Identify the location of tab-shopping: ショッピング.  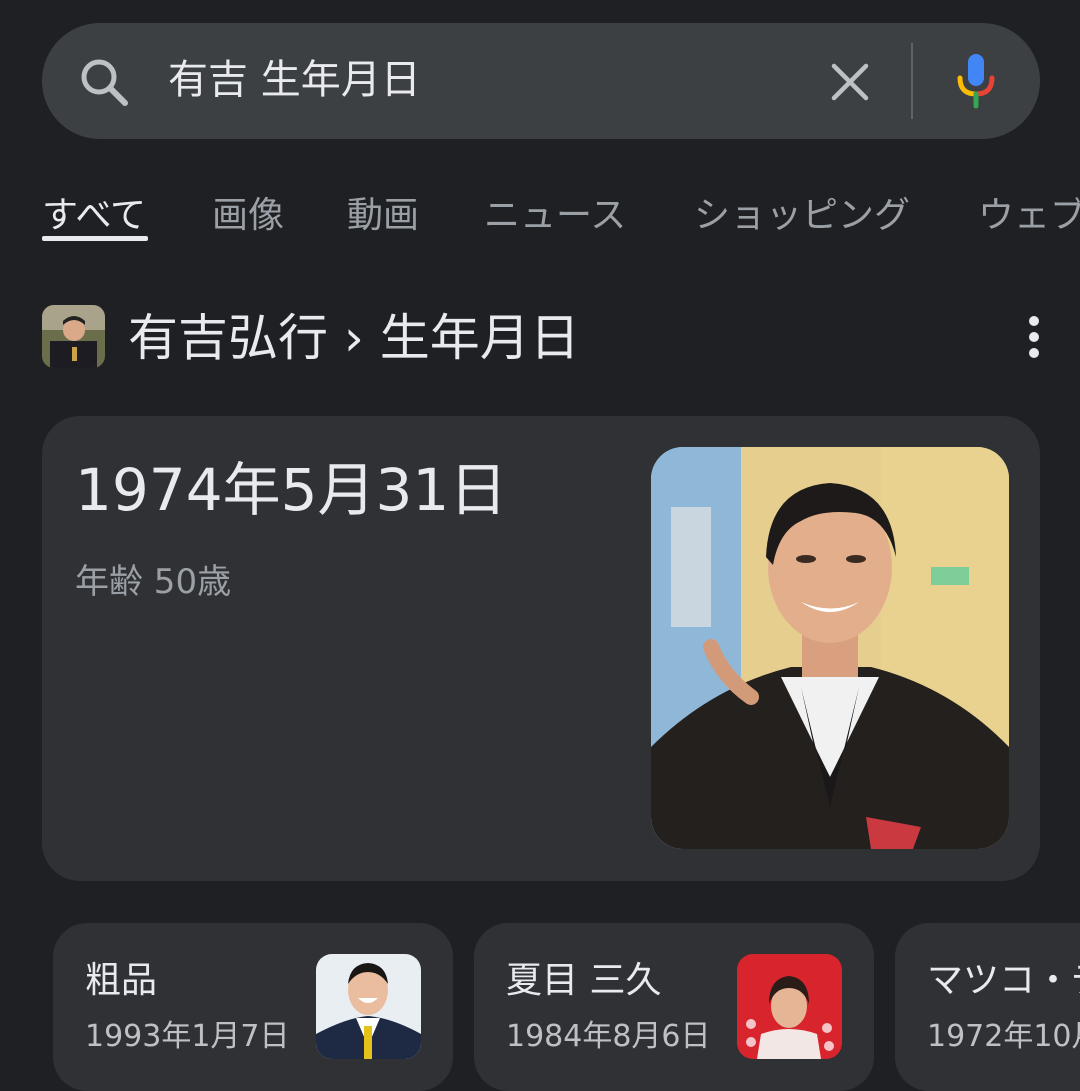
(802, 216).